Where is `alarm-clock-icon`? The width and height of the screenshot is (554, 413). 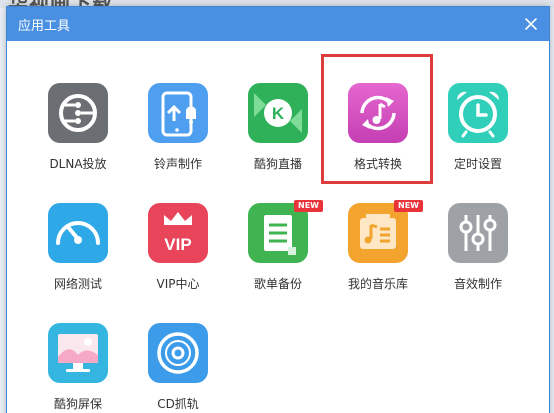
alarm-clock-icon is located at coordinates (478, 113).